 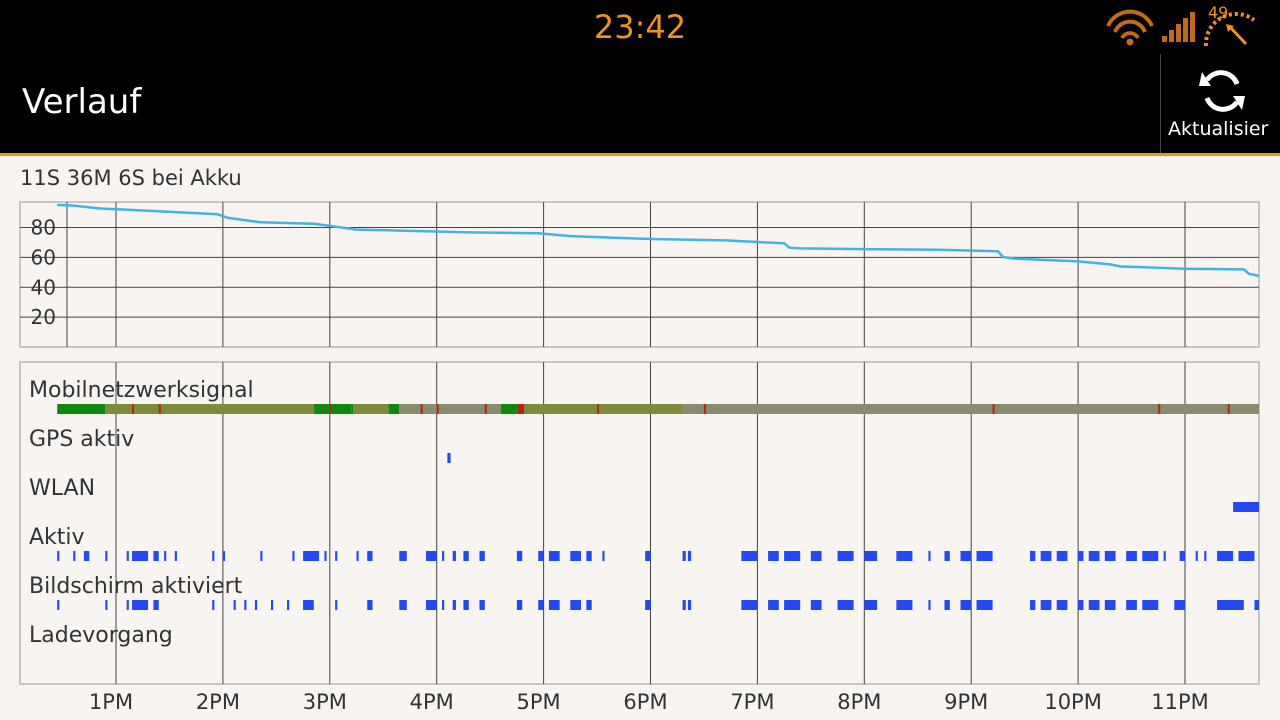 What do you see at coordinates (1073, 702) in the screenshot?
I see `x-tick-label: 10PM` at bounding box center [1073, 702].